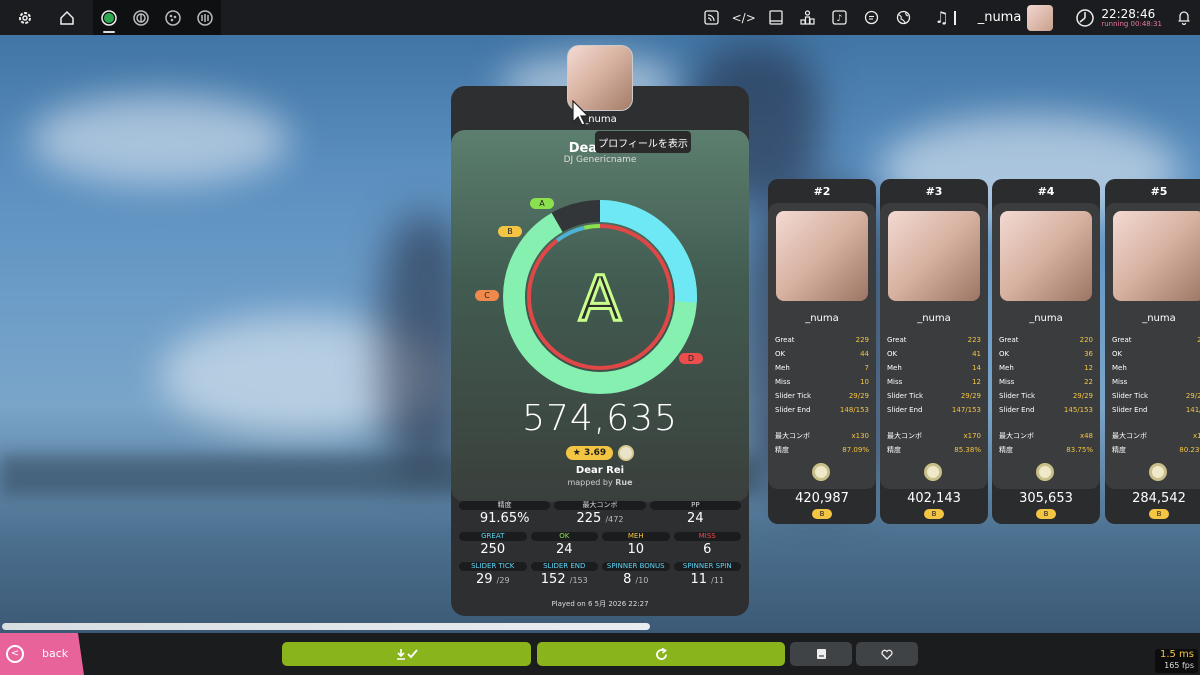 Image resolution: width=1200 pixels, height=675 pixels. I want to click on taiko-ruleset-icon, so click(141, 17).